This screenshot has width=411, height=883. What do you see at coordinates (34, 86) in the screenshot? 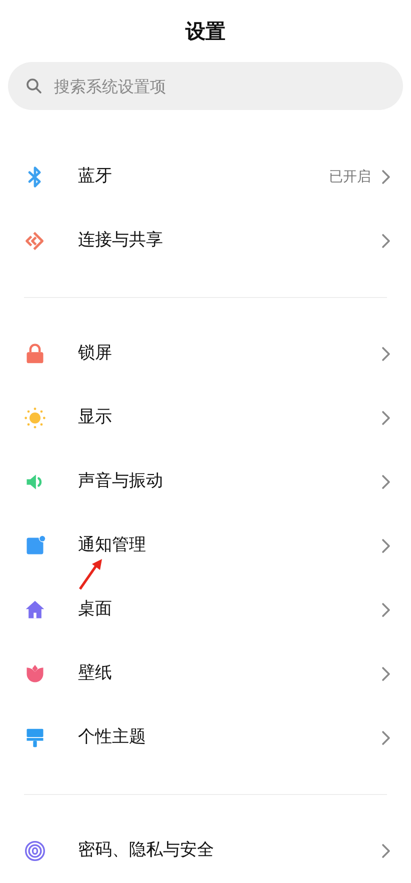
I see `search-icon` at bounding box center [34, 86].